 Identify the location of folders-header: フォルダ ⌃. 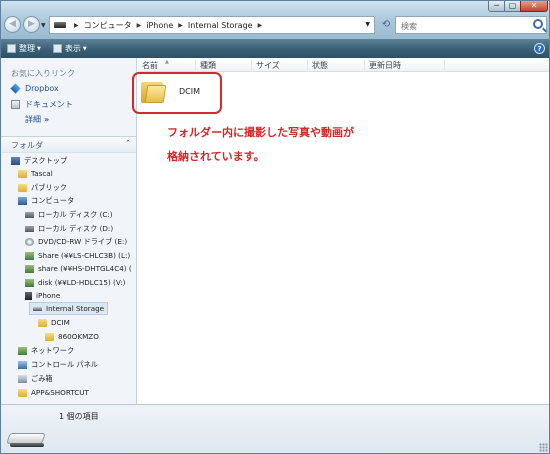
(68, 144).